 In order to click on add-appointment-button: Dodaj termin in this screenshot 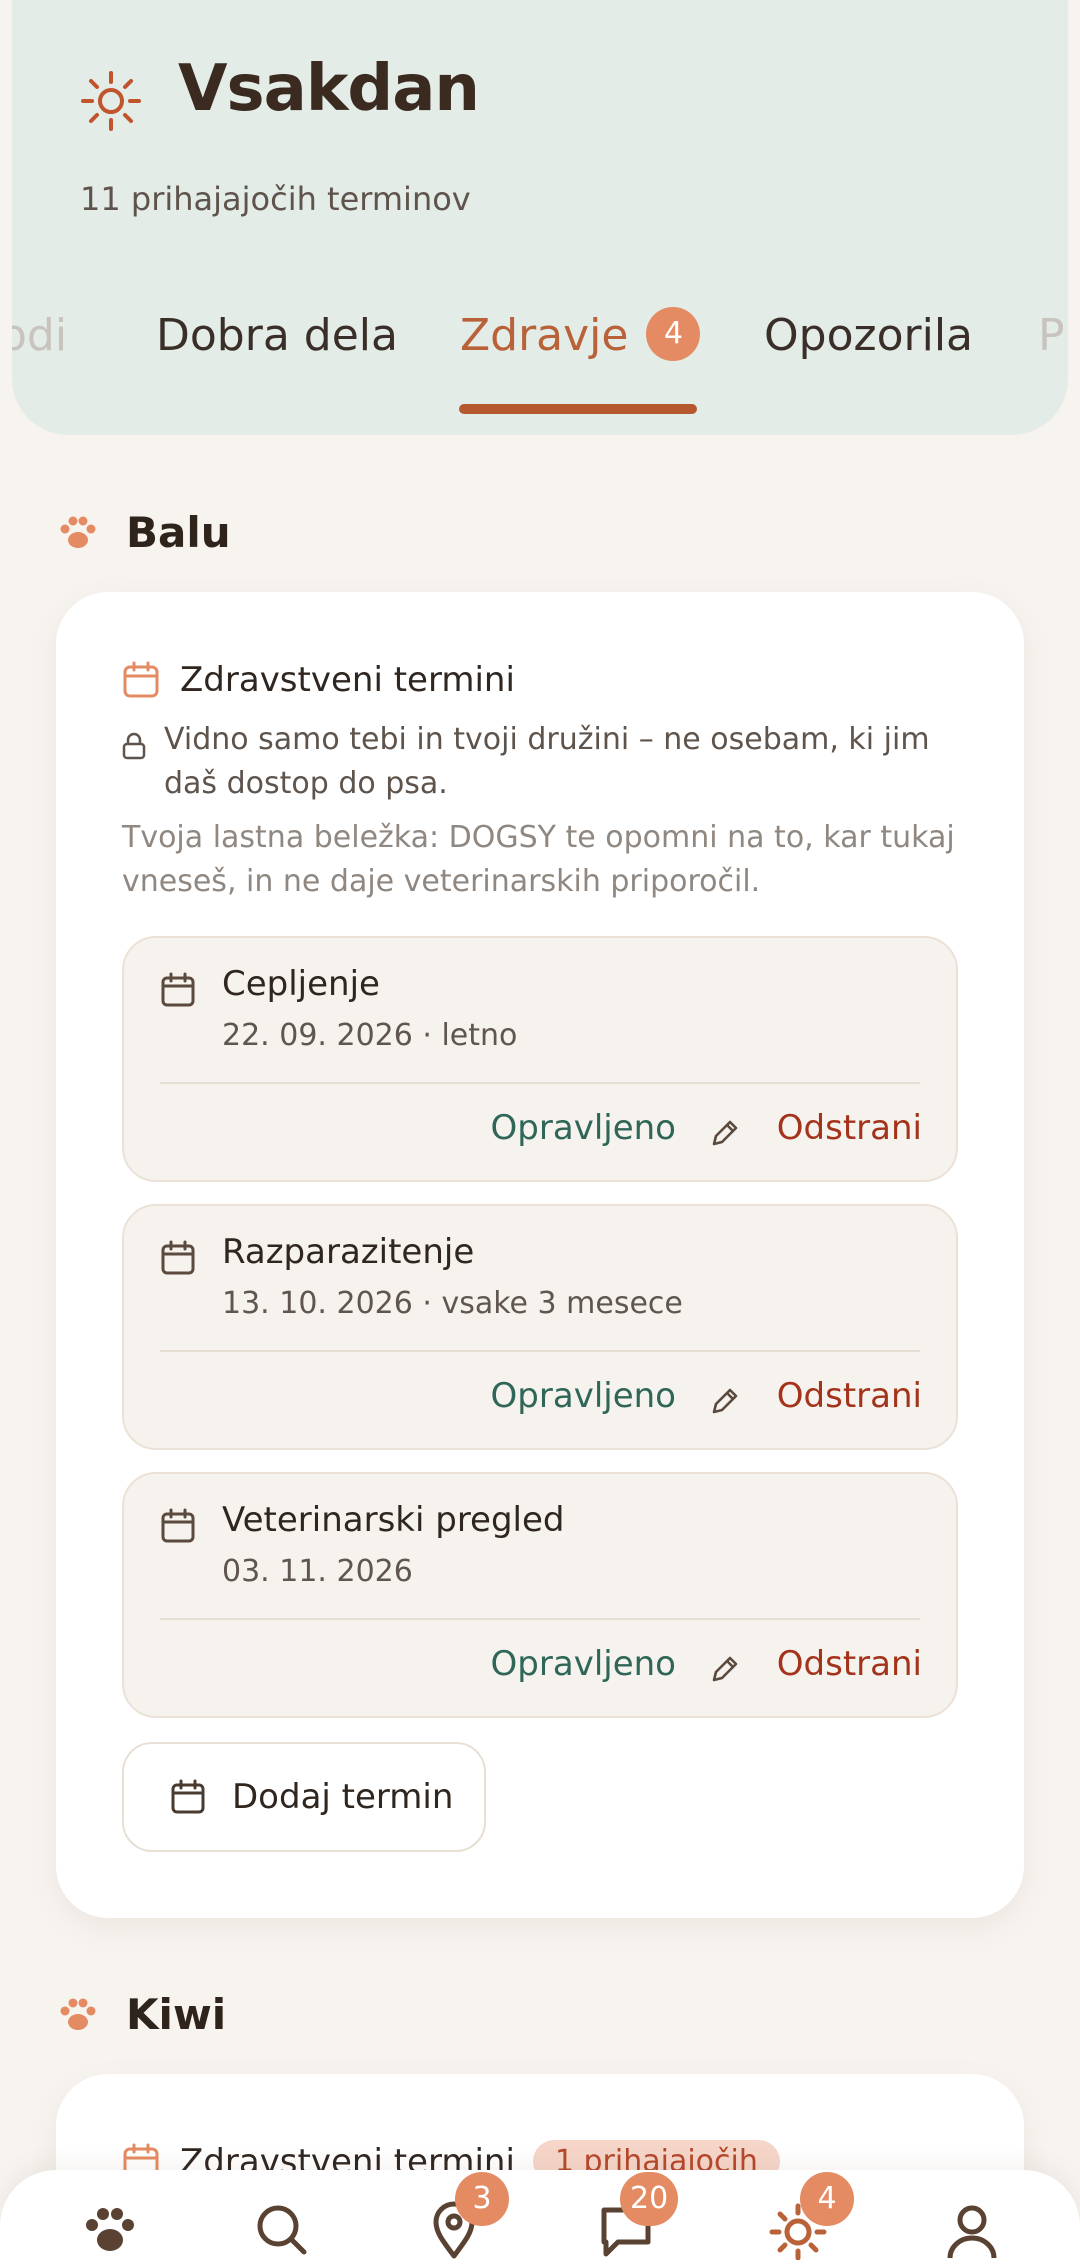, I will do `click(304, 1797)`.